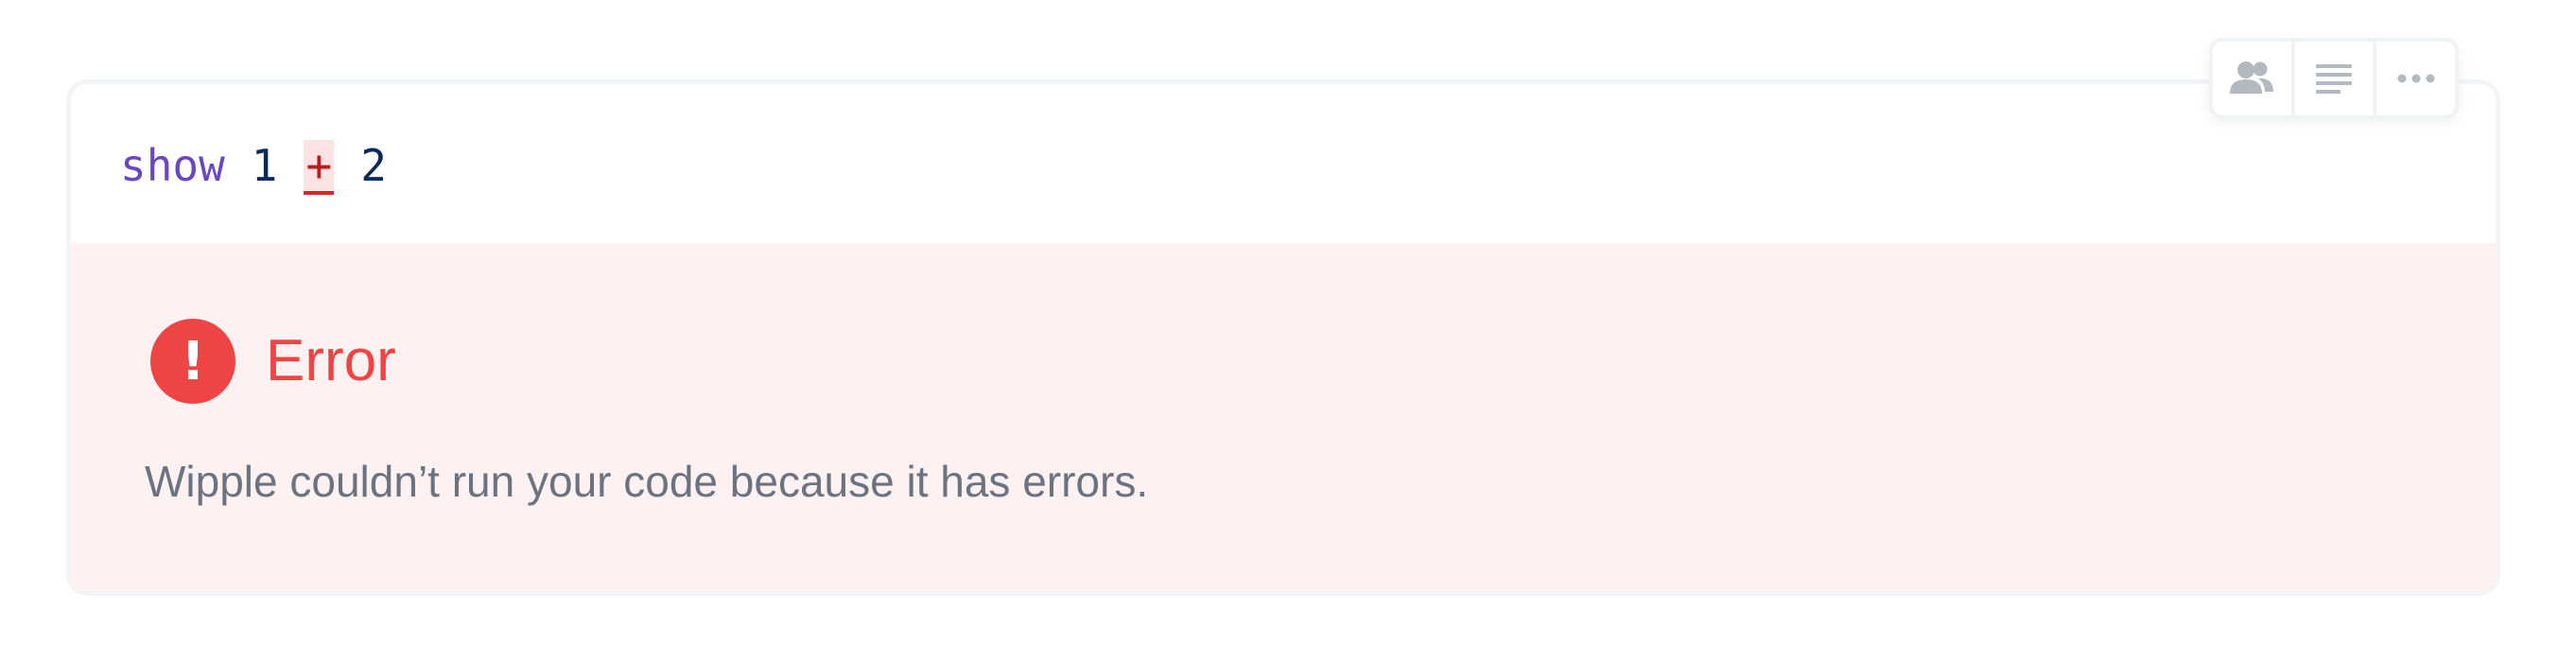  I want to click on code-number-token: 2, so click(373, 165).